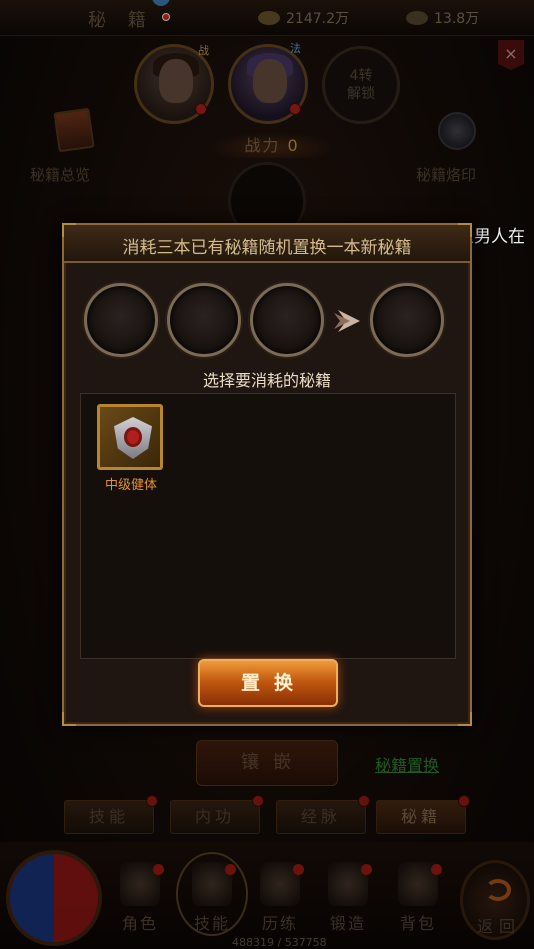 This screenshot has height=949, width=534. What do you see at coordinates (133, 437) in the screenshot?
I see `shield-core` at bounding box center [133, 437].